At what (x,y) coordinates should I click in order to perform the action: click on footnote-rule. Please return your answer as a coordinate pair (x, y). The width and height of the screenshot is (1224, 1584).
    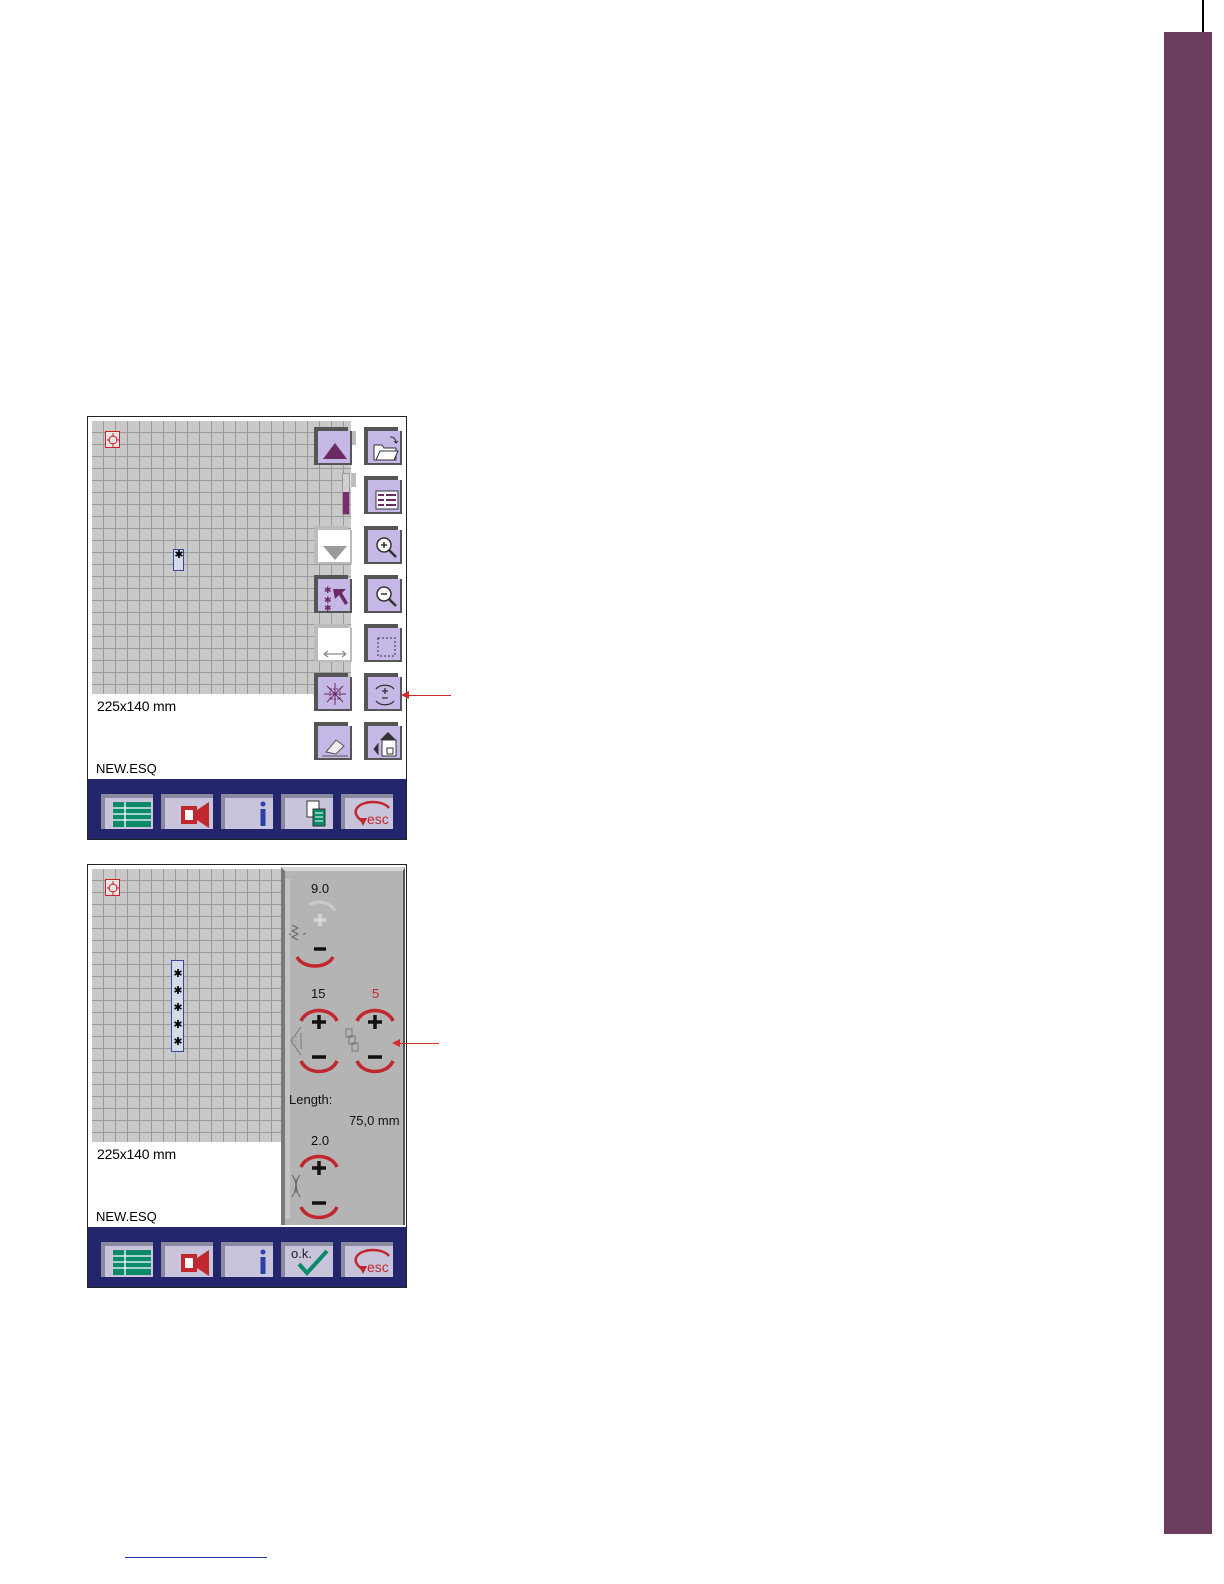
    Looking at the image, I should click on (196, 1557).